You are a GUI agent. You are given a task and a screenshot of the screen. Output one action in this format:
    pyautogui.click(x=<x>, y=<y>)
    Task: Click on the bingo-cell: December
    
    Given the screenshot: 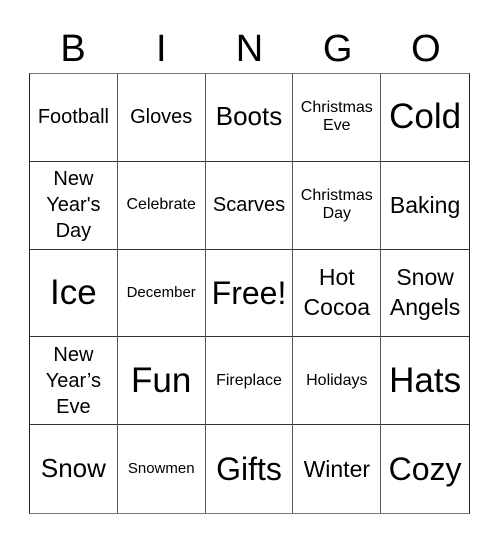 What is the action you would take?
    pyautogui.click(x=161, y=293)
    